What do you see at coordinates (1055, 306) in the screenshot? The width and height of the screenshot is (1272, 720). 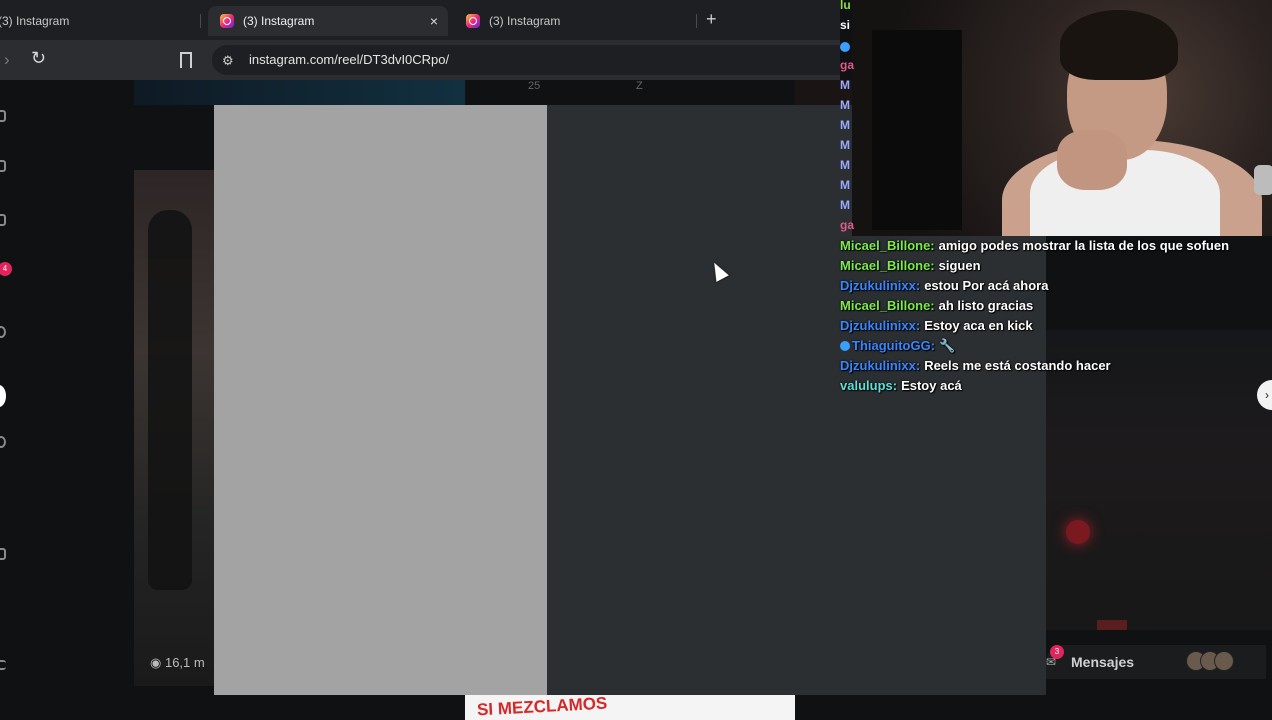 I see `chat-message: Micael_Billone: ah listo gracias` at bounding box center [1055, 306].